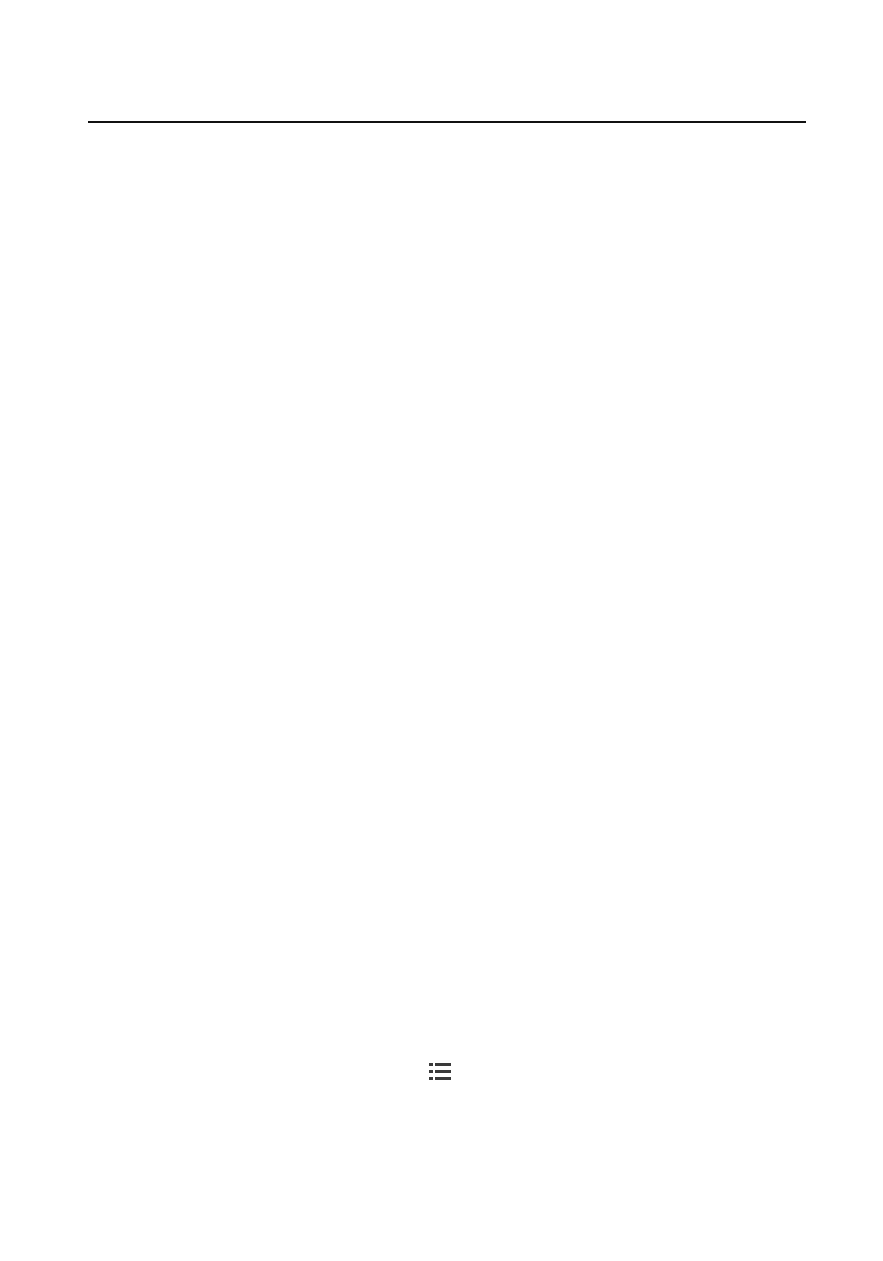 Image resolution: width=883 pixels, height=1261 pixels. What do you see at coordinates (431, 1064) in the screenshot?
I see `list-bullet-1-icon` at bounding box center [431, 1064].